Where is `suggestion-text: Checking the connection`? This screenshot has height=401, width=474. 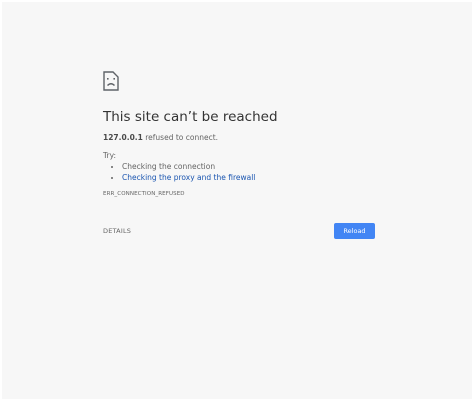 suggestion-text: Checking the connection is located at coordinates (169, 166).